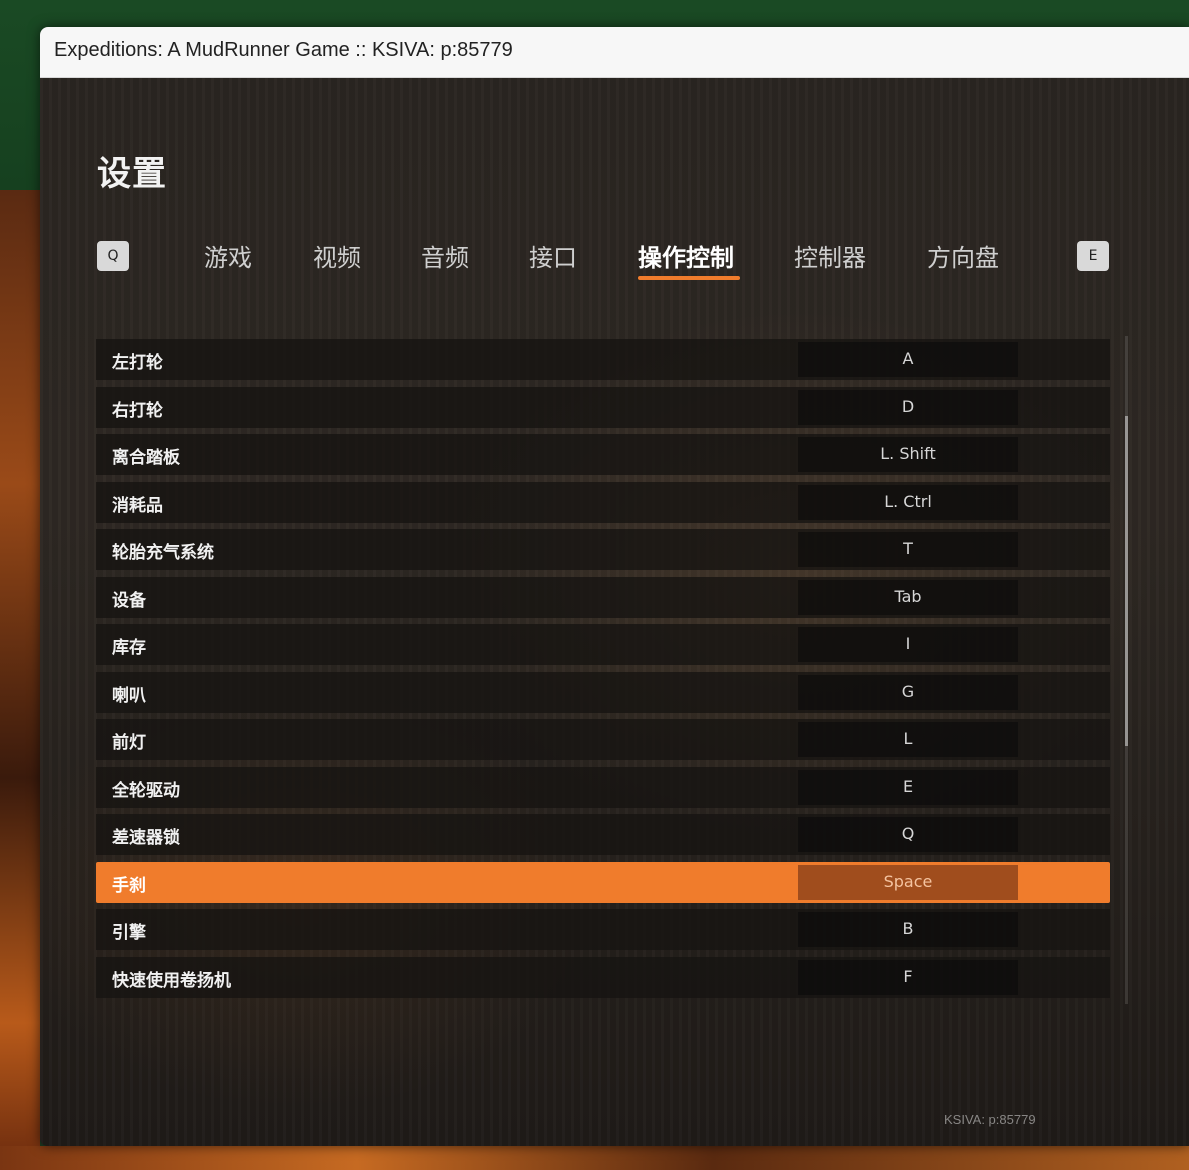  What do you see at coordinates (146, 838) in the screenshot?
I see `action-label: 差速器锁` at bounding box center [146, 838].